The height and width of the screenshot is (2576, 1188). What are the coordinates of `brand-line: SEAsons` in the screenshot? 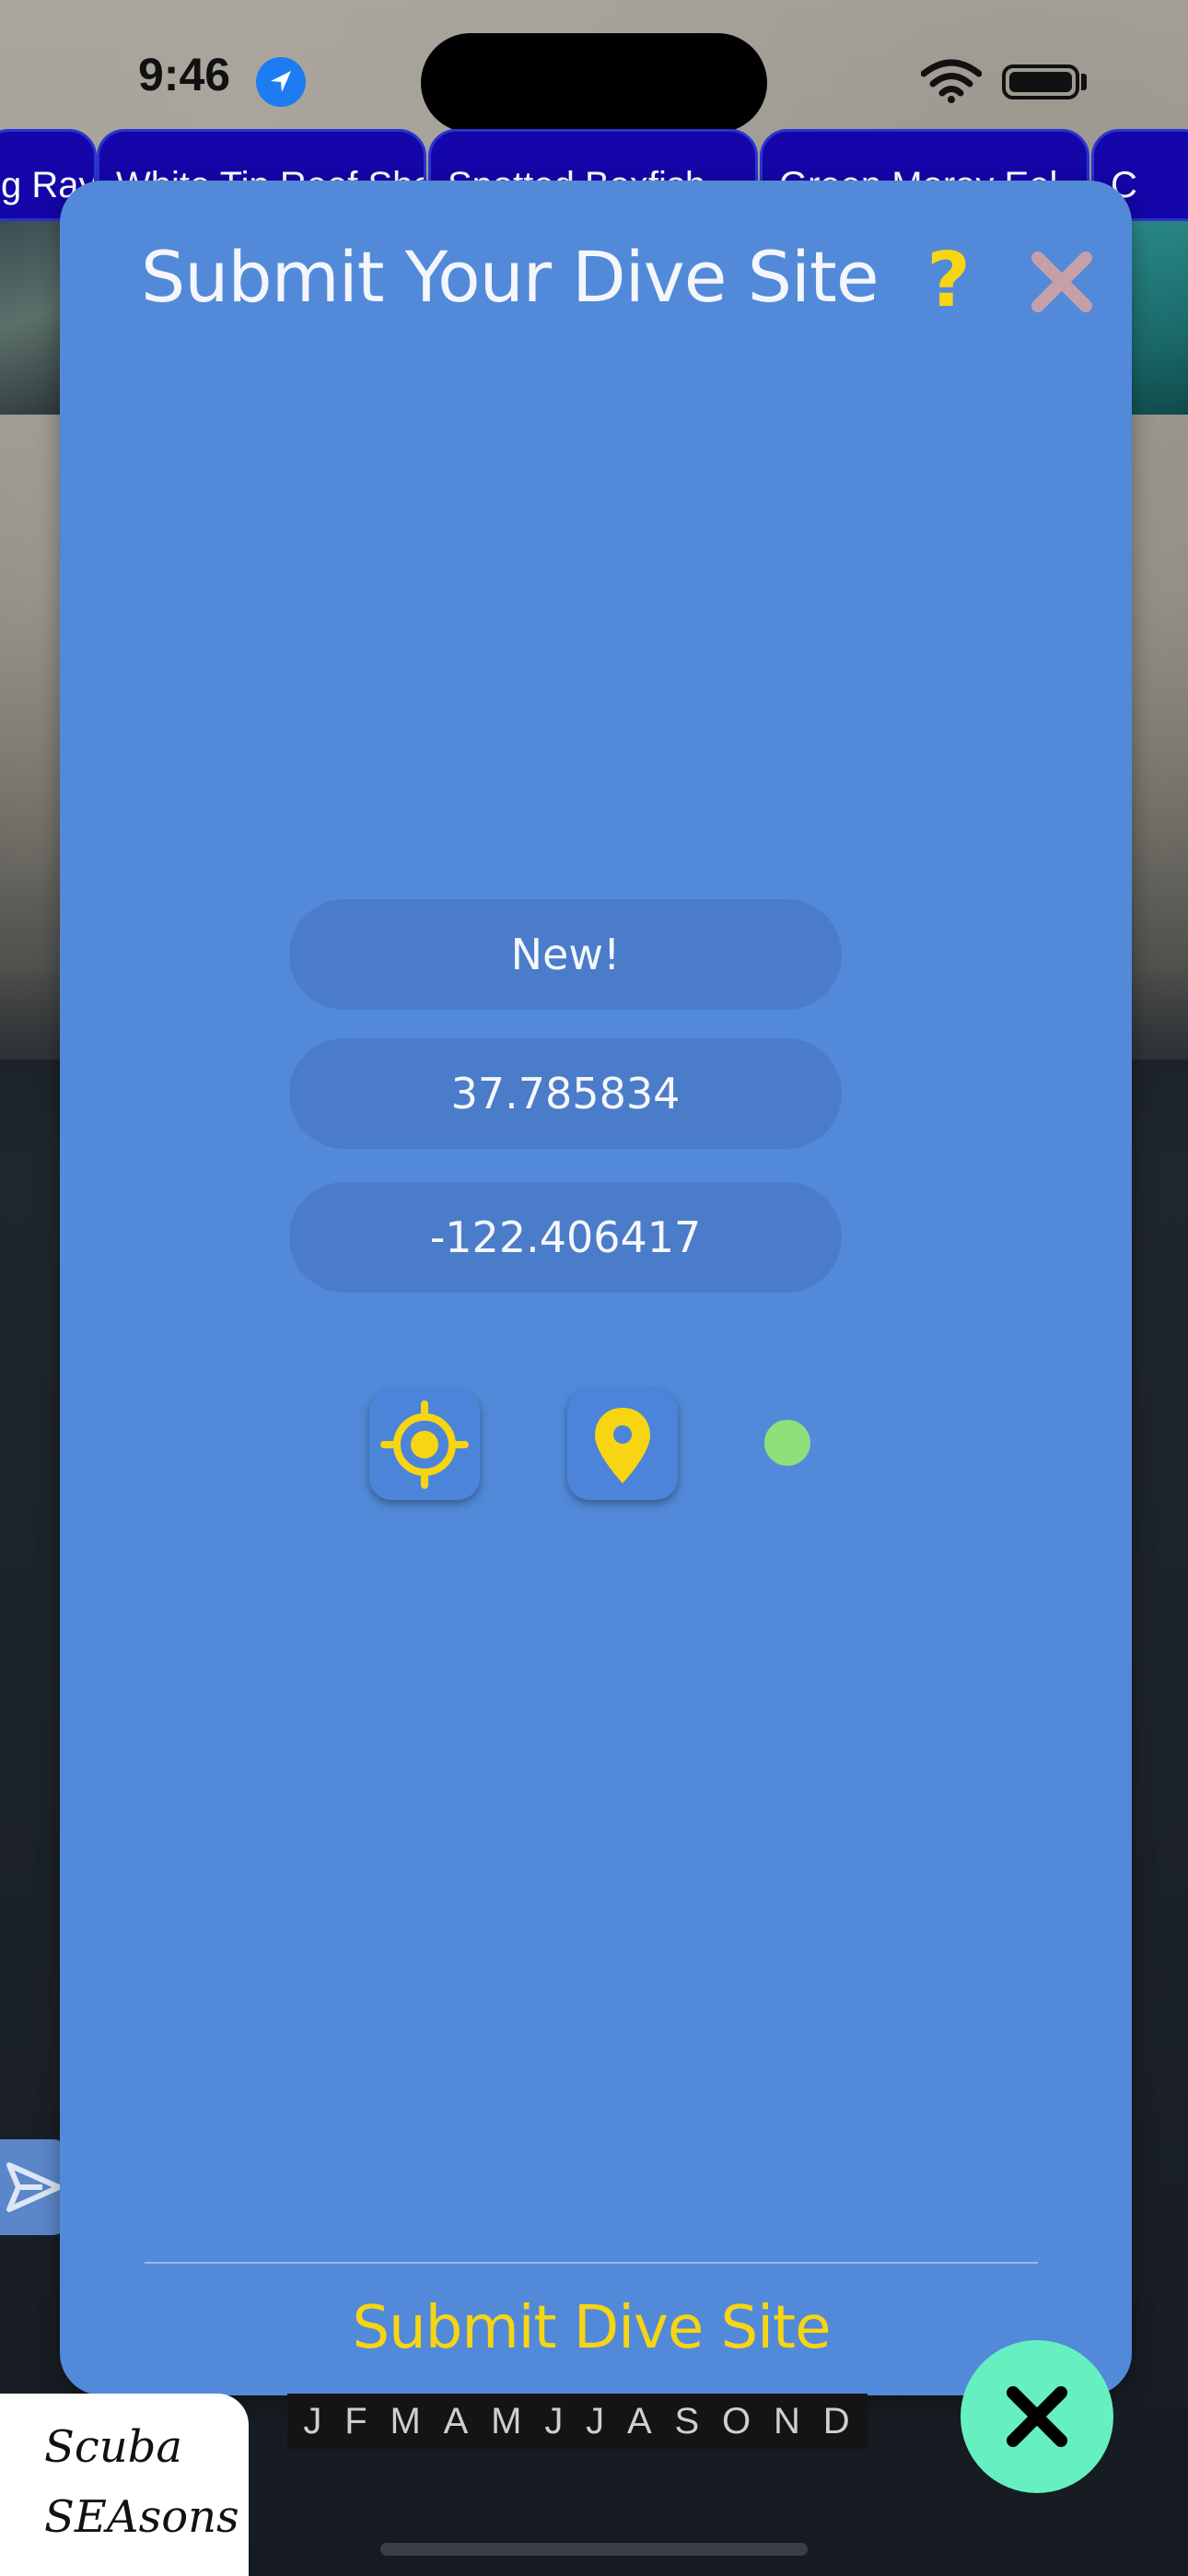 It's located at (141, 2517).